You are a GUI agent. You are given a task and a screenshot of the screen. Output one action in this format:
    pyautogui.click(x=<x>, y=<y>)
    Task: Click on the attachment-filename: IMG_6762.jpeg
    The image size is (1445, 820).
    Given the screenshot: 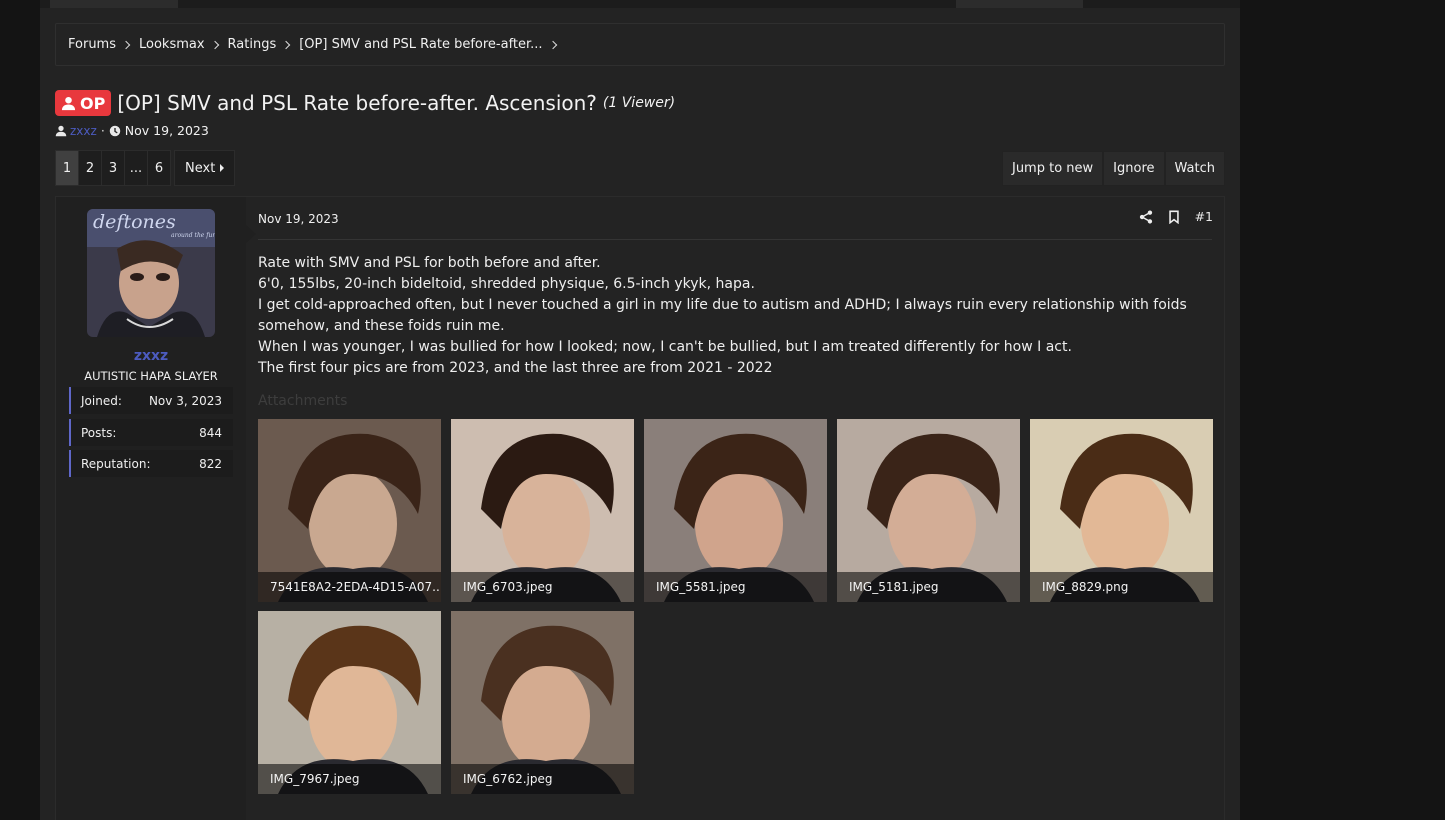 What is the action you would take?
    pyautogui.click(x=542, y=779)
    